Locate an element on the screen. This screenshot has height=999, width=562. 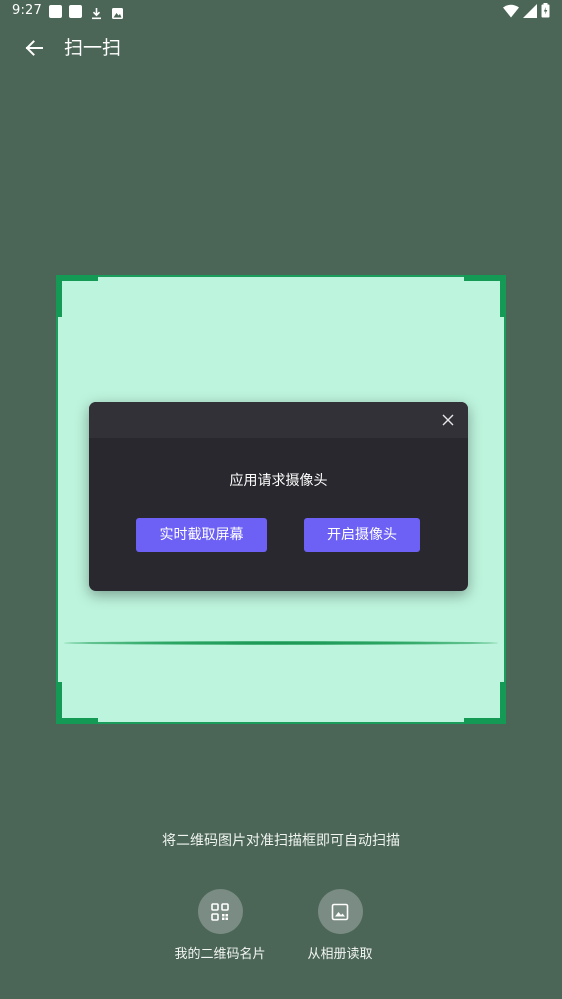
my-qr-card-button: 我的二维码名片 is located at coordinates (220, 925).